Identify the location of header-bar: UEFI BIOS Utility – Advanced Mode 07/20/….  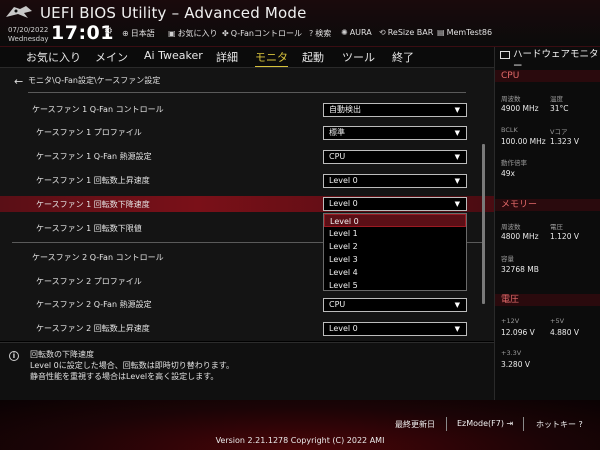
(300, 23).